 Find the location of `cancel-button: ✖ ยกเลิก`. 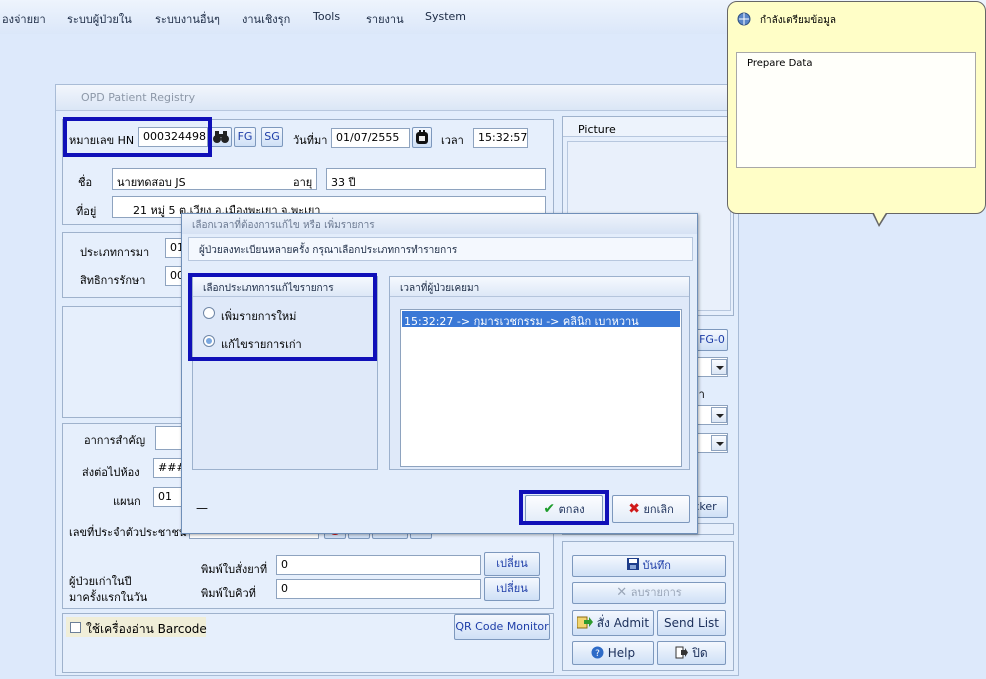

cancel-button: ✖ ยกเลิก is located at coordinates (651, 509).